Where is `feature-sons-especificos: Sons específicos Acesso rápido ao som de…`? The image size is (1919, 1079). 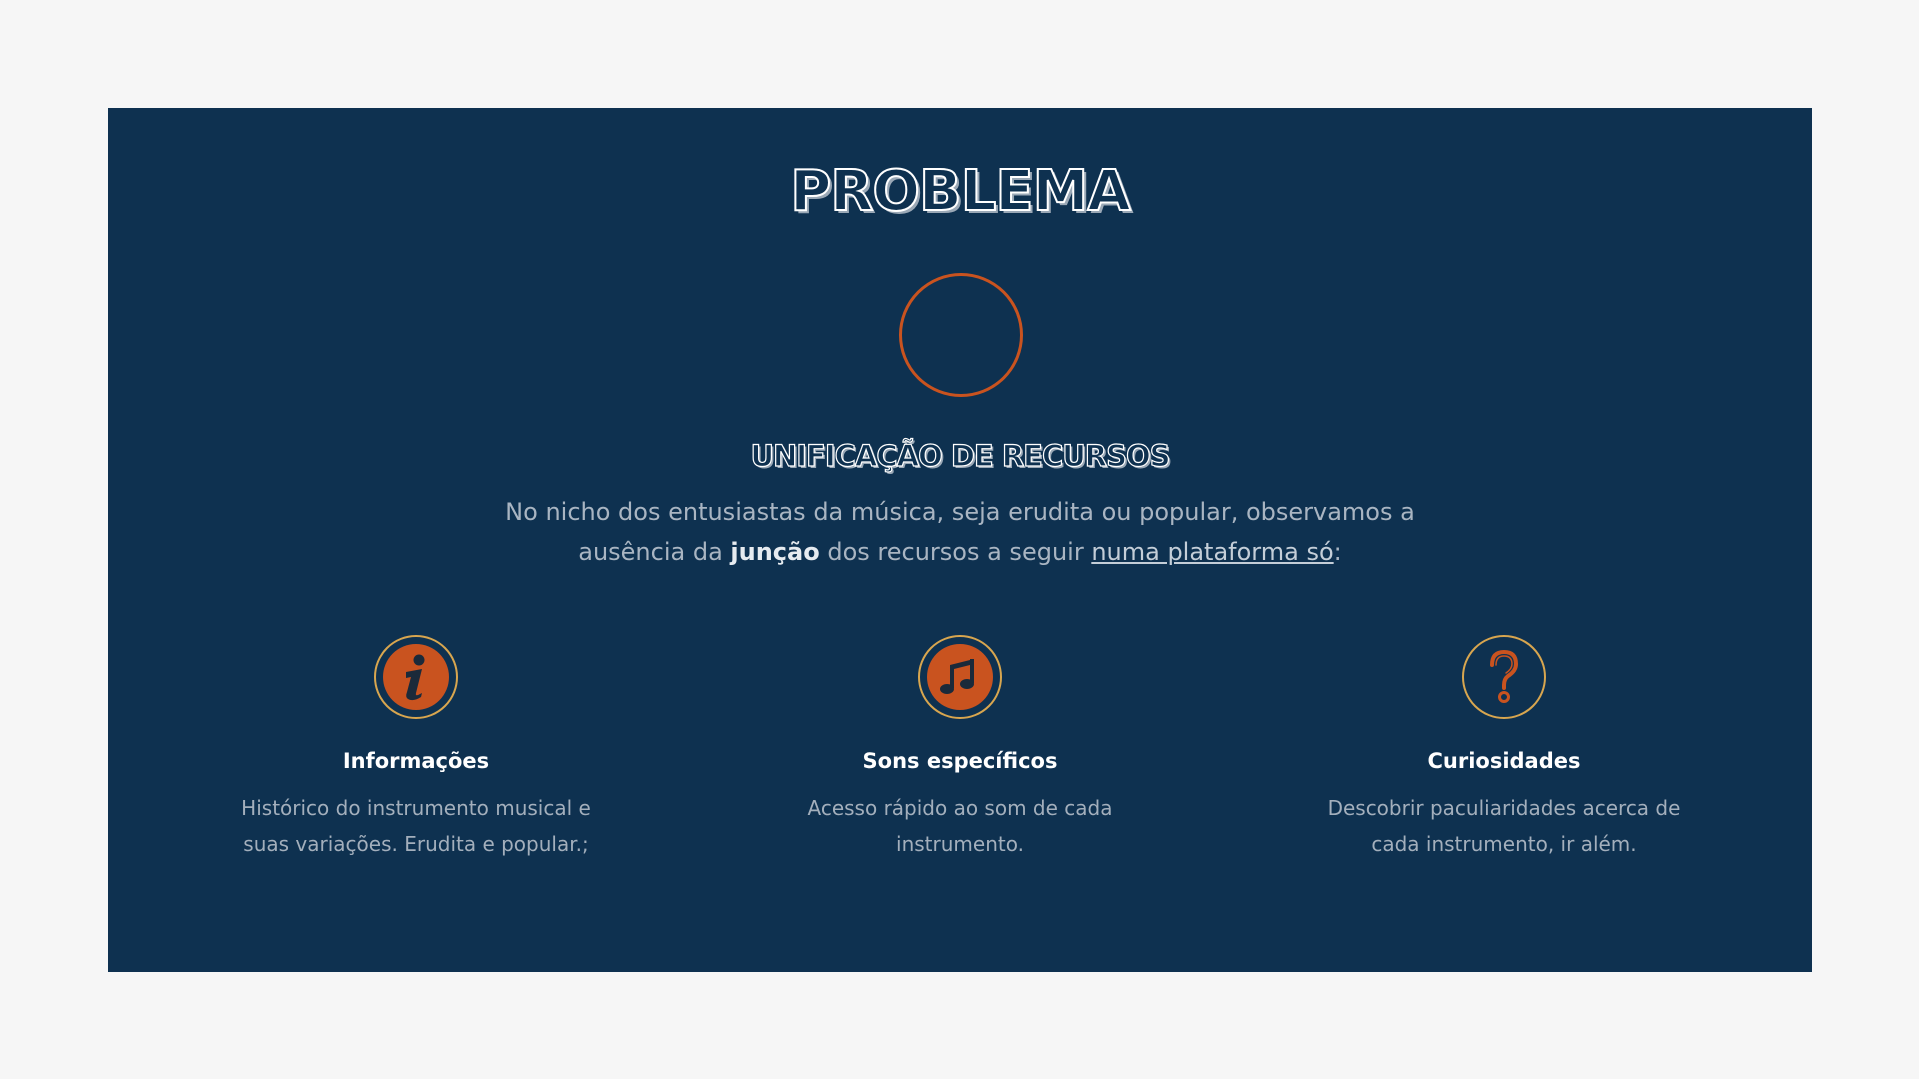 feature-sons-especificos: Sons específicos Acesso rápido ao som de… is located at coordinates (960, 748).